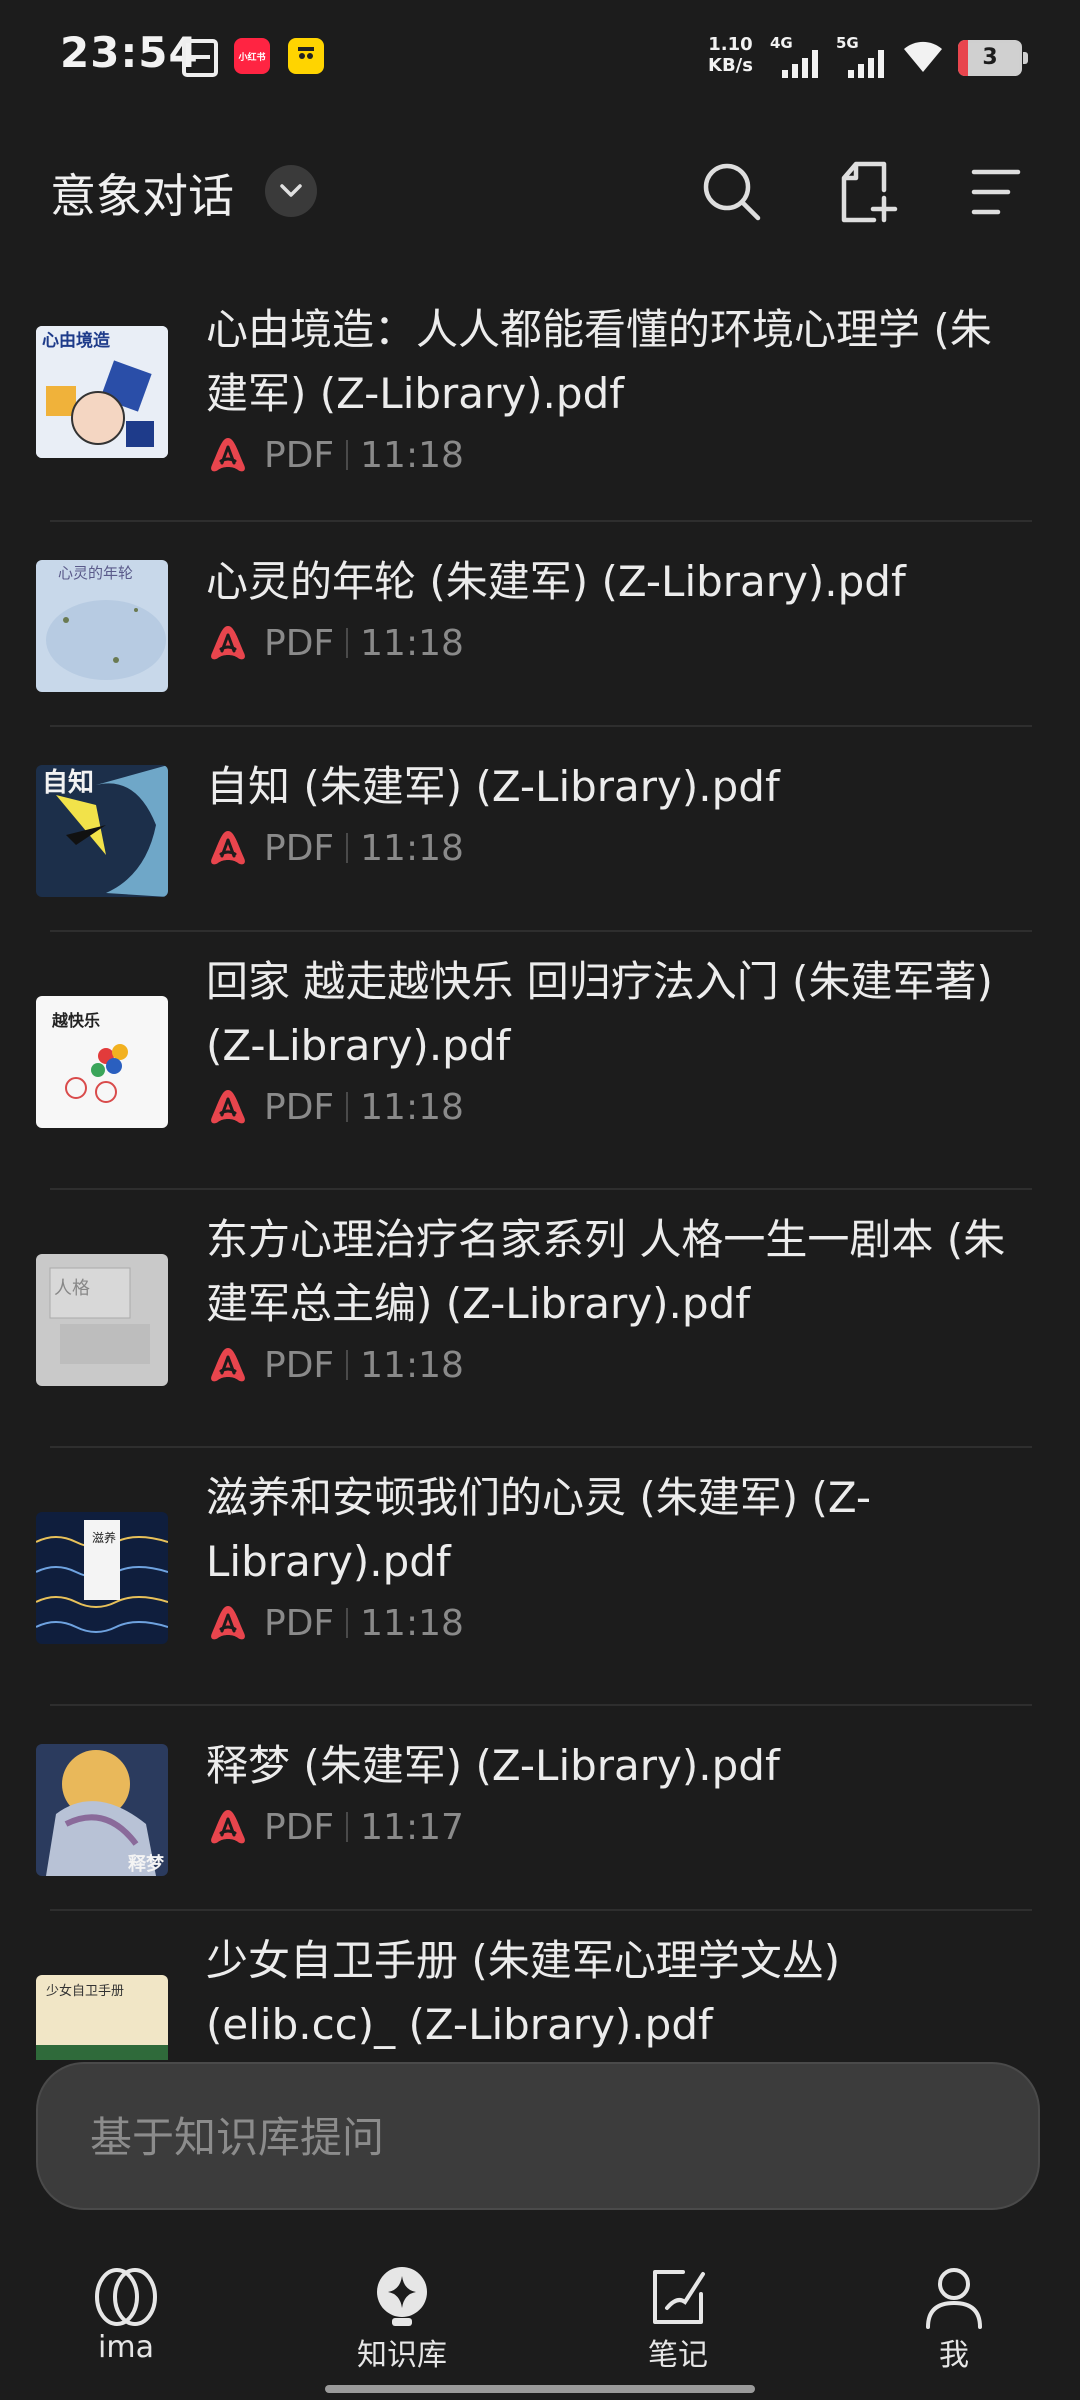  What do you see at coordinates (530, 2137) in the screenshot?
I see `ask-input` at bounding box center [530, 2137].